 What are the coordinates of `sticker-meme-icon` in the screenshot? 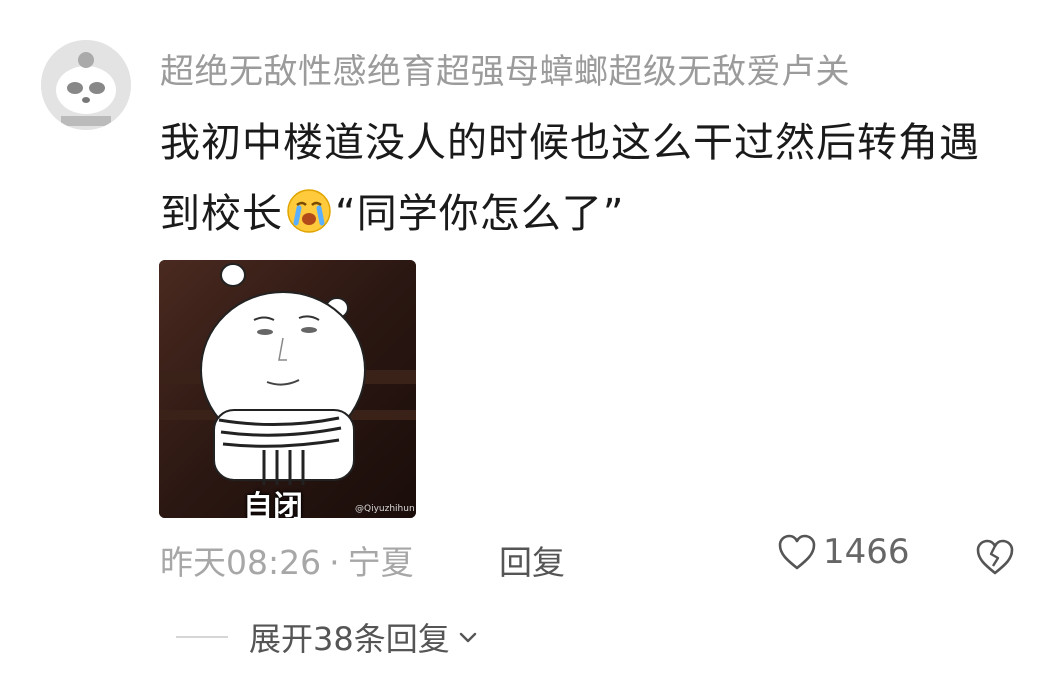 It's located at (287, 389).